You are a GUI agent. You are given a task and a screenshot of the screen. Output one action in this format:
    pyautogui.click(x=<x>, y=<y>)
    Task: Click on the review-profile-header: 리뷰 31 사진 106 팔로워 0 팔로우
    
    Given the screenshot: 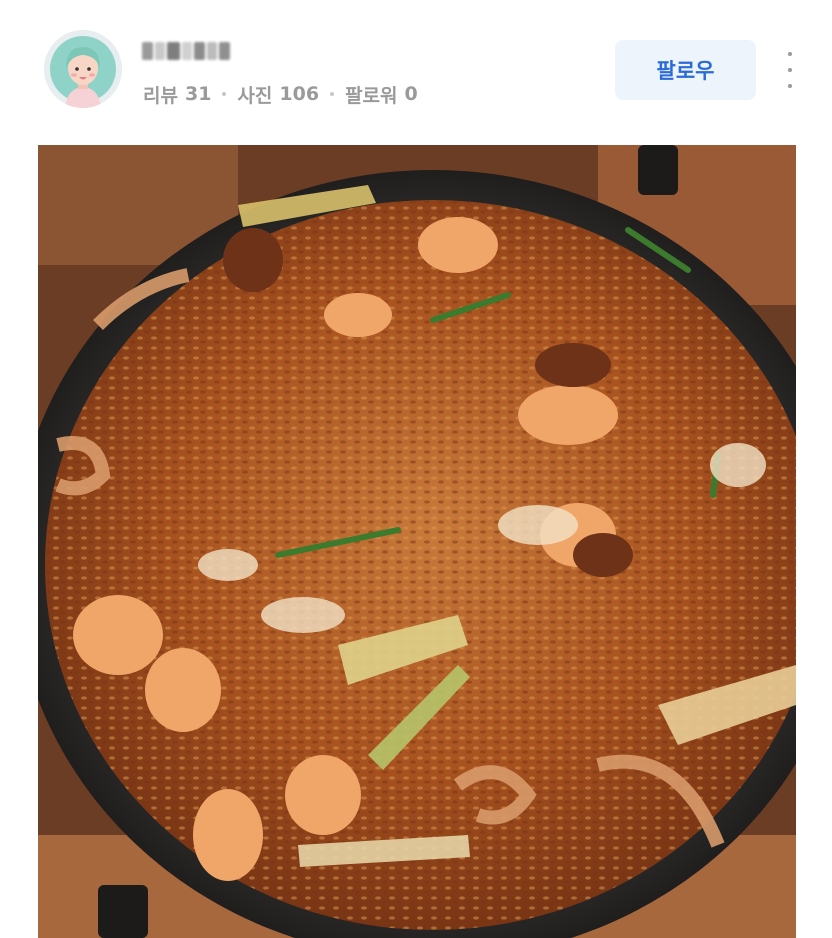 What is the action you would take?
    pyautogui.click(x=416, y=70)
    